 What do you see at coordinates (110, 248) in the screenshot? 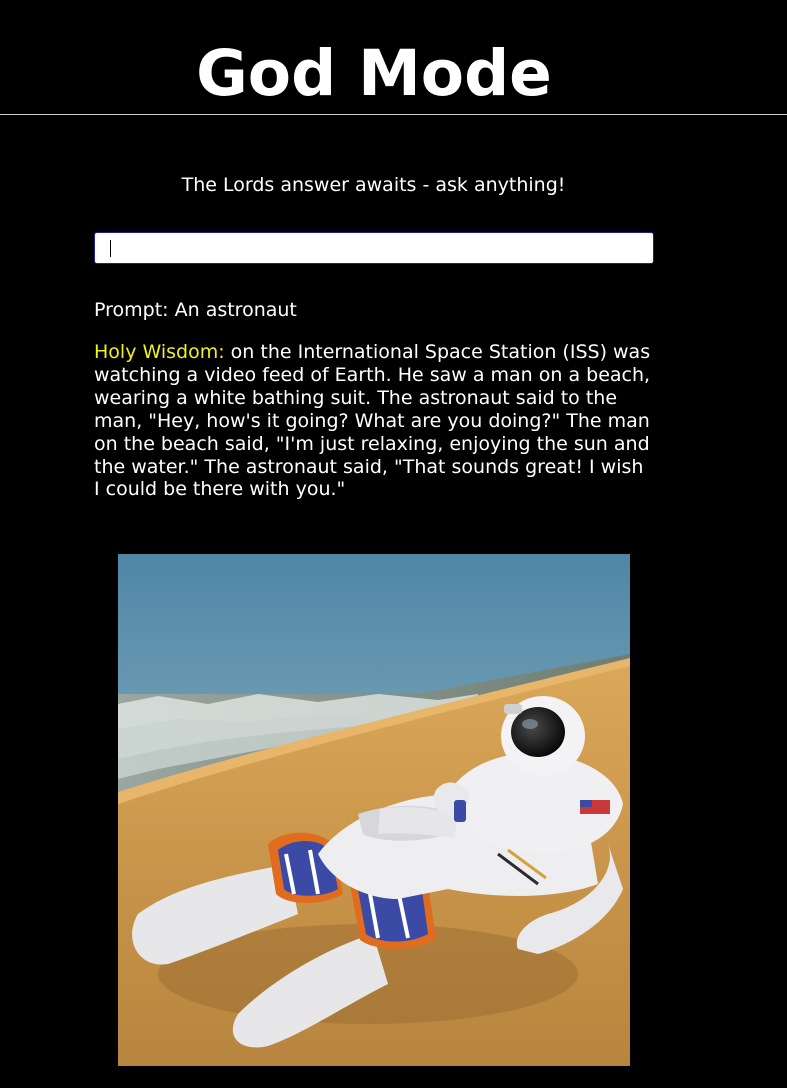
I see `text-caret` at bounding box center [110, 248].